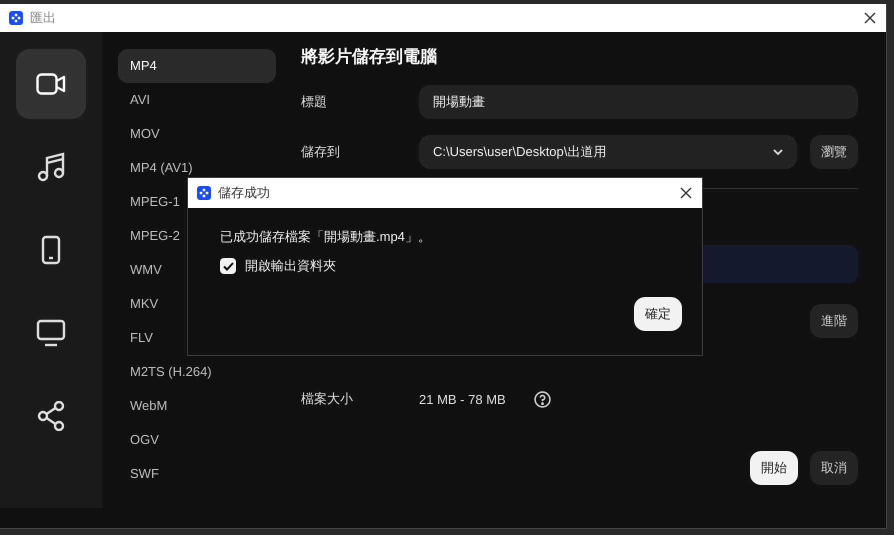 This screenshot has width=894, height=535. I want to click on file-size-value: 21 MB - 78 MB, so click(462, 399).